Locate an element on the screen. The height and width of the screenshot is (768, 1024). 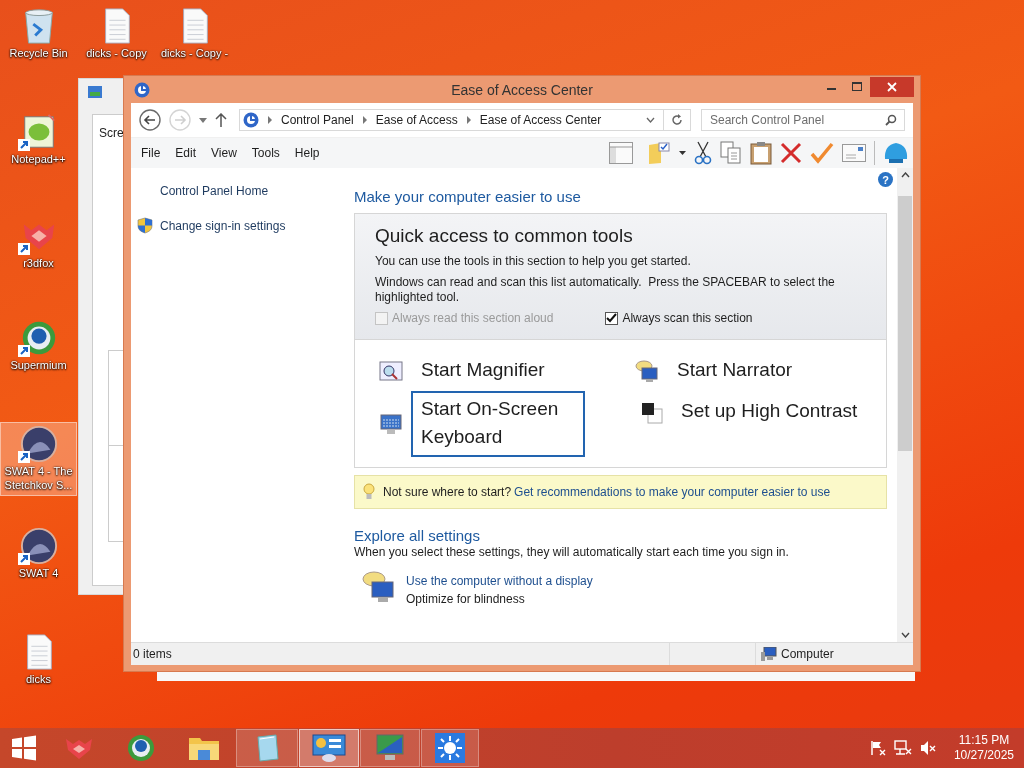
desktop-icon-label: dicks - Copy is located at coordinates (116, 53).